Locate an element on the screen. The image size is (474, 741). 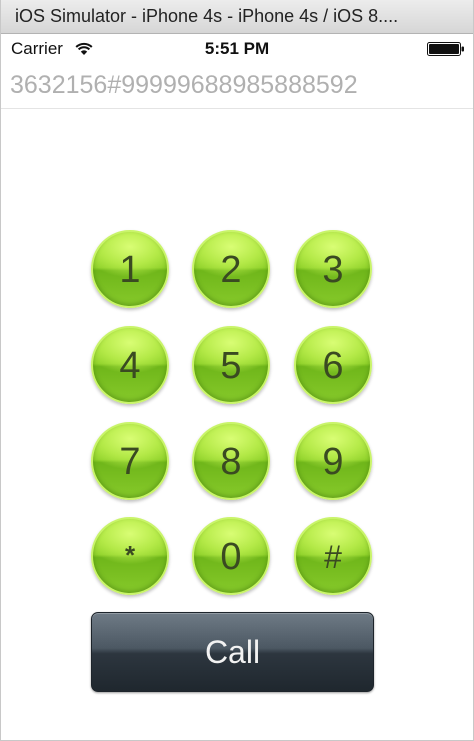
key-0-label: 0 is located at coordinates (231, 557).